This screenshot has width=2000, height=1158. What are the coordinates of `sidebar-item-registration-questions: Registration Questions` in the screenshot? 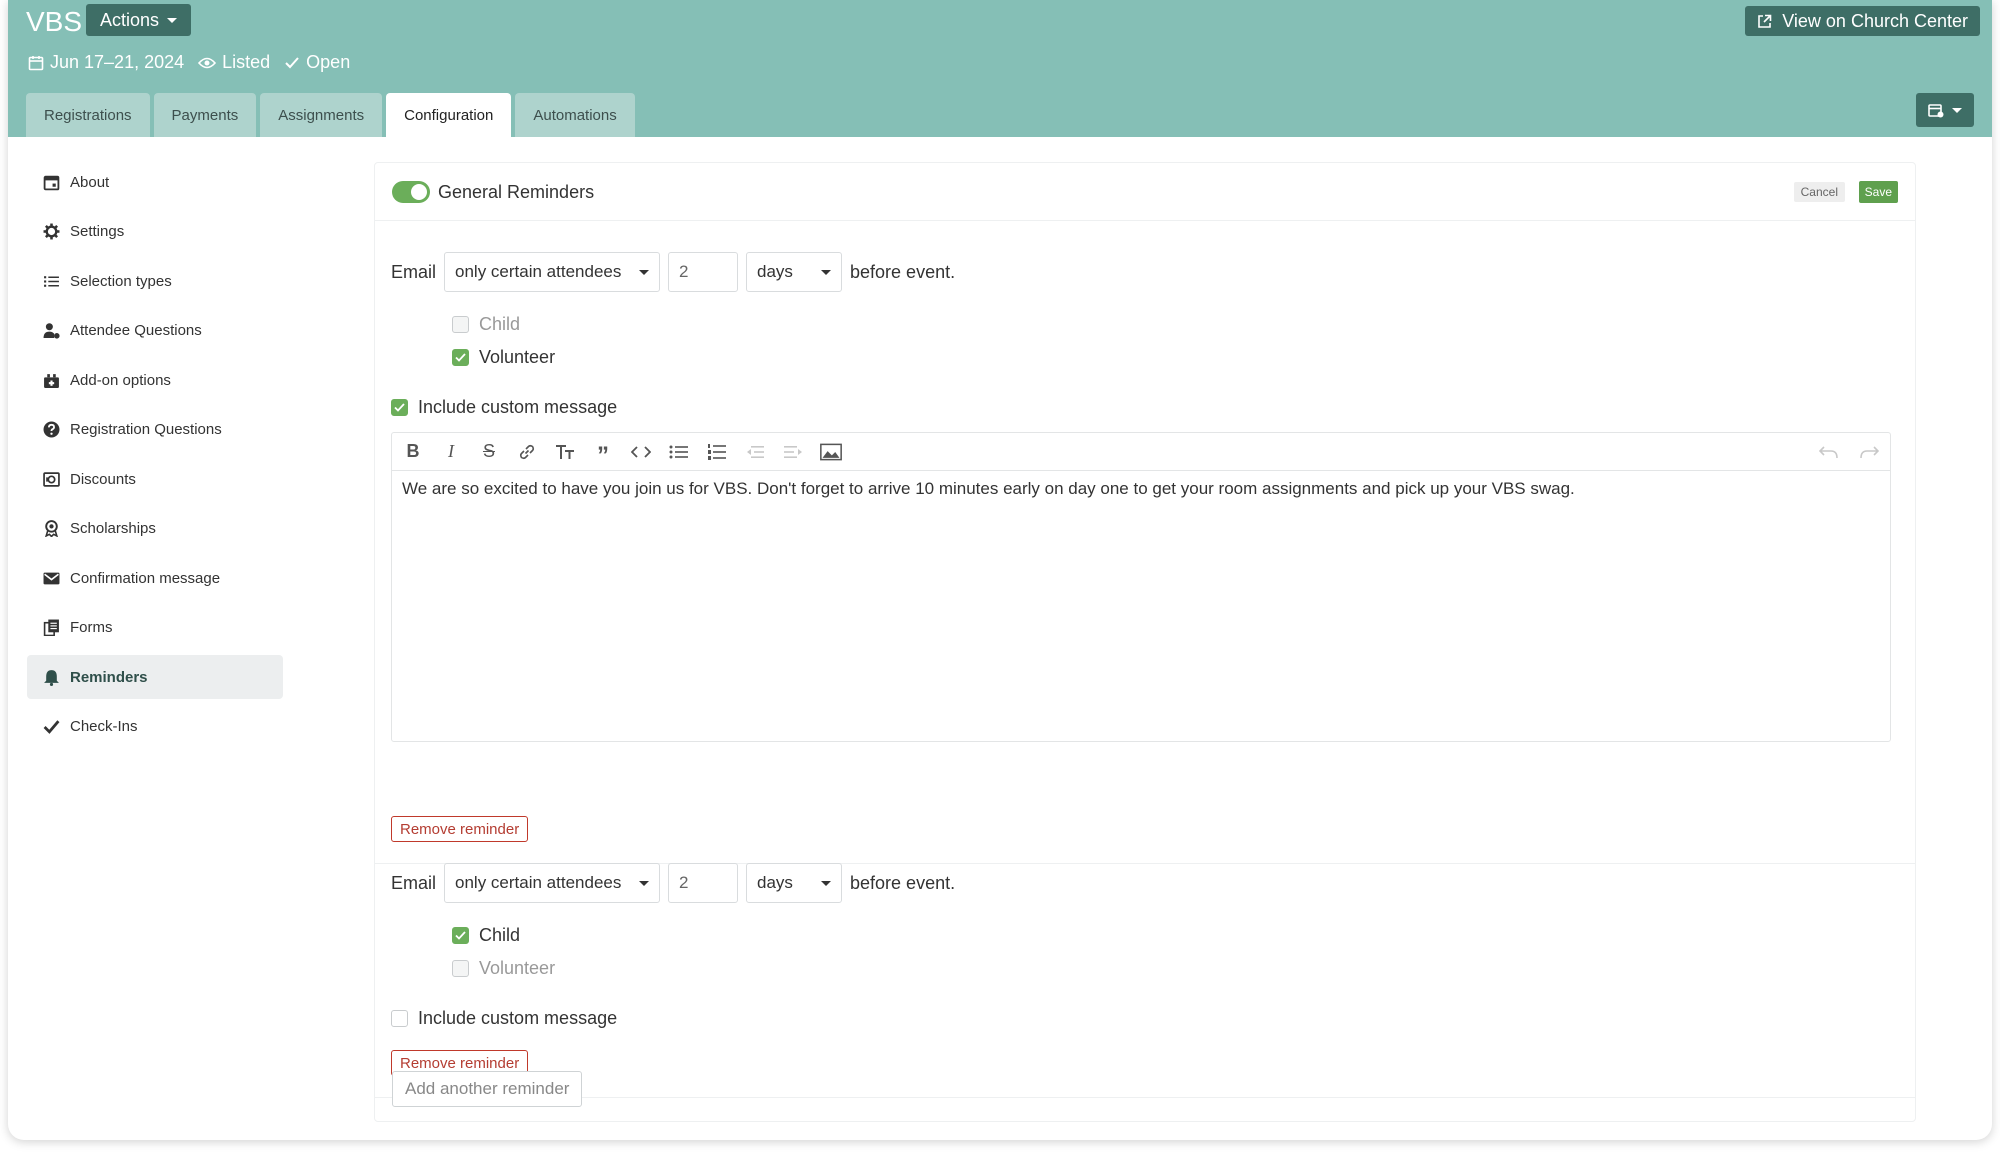 It's located at (155, 430).